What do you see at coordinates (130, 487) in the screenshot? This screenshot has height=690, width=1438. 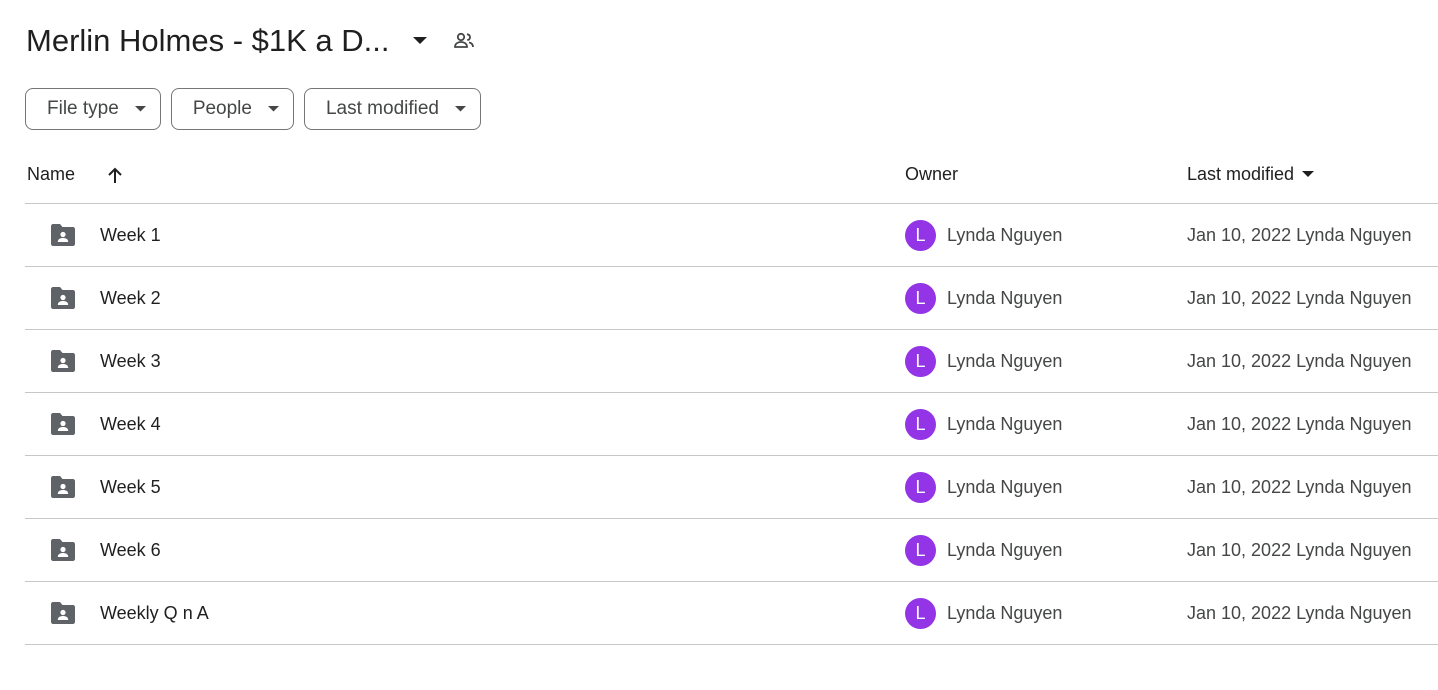 I see `file-name: Week 5` at bounding box center [130, 487].